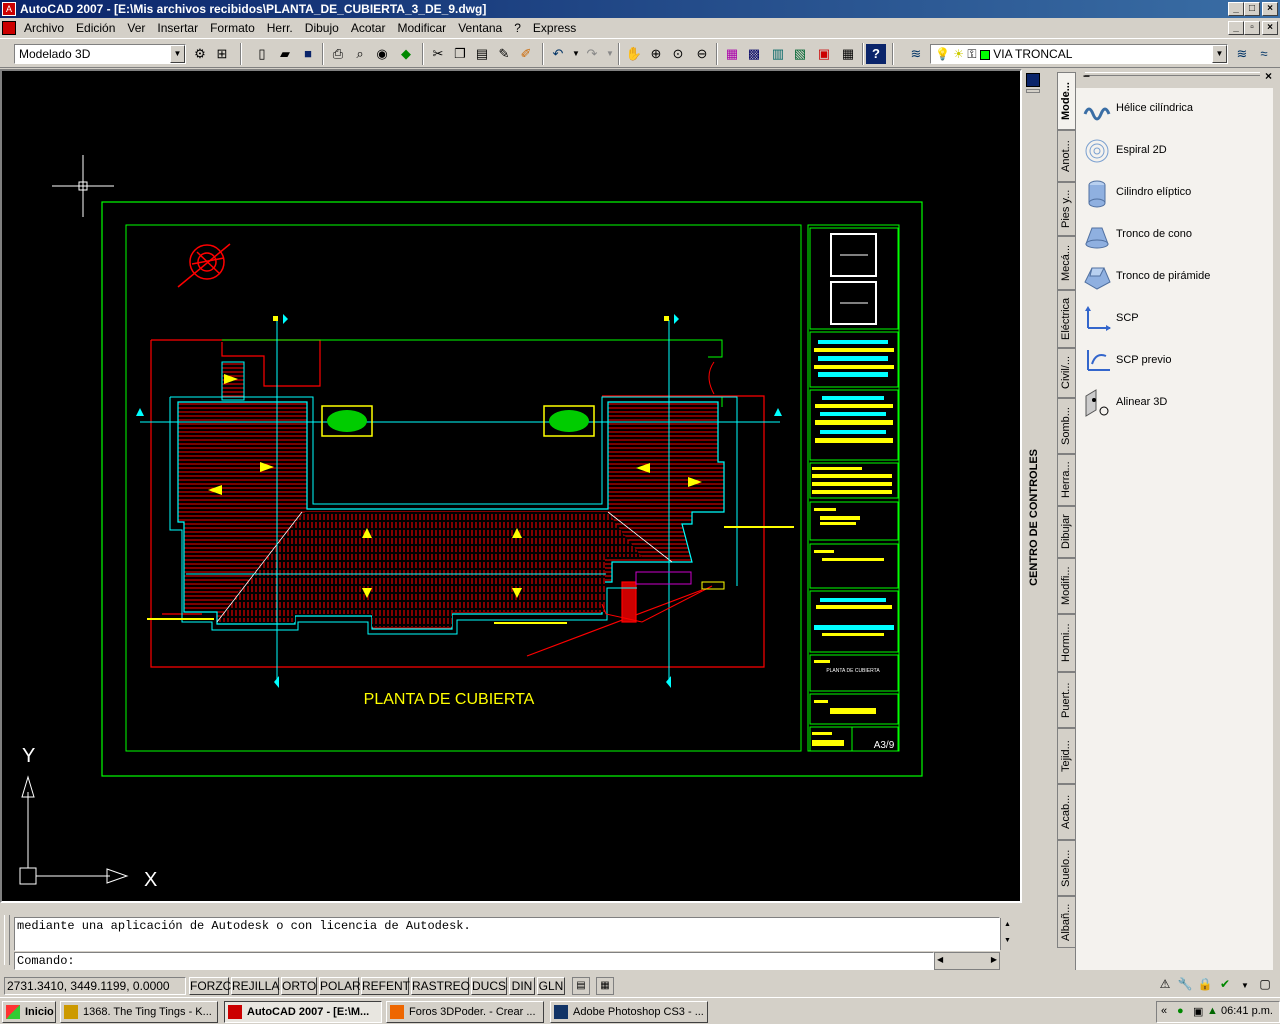 The width and height of the screenshot is (1280, 1024). Describe the element at coordinates (480, 28) in the screenshot. I see `menu-item: Ventana` at that location.